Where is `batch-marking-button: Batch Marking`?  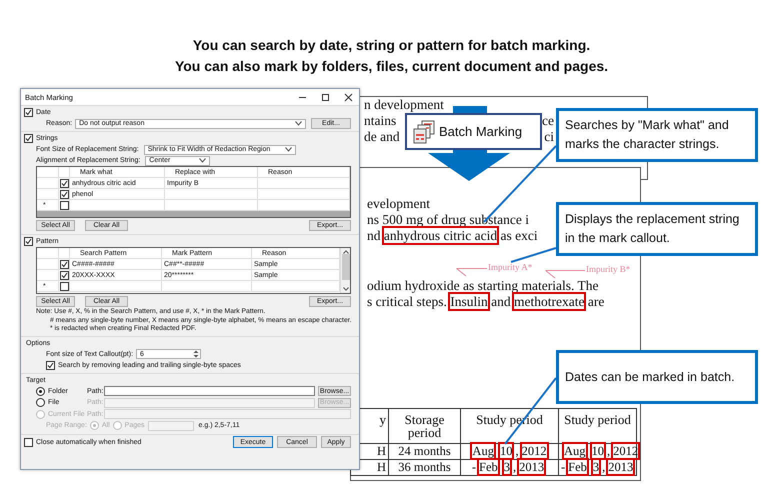
batch-marking-button: Batch Marking is located at coordinates (473, 131).